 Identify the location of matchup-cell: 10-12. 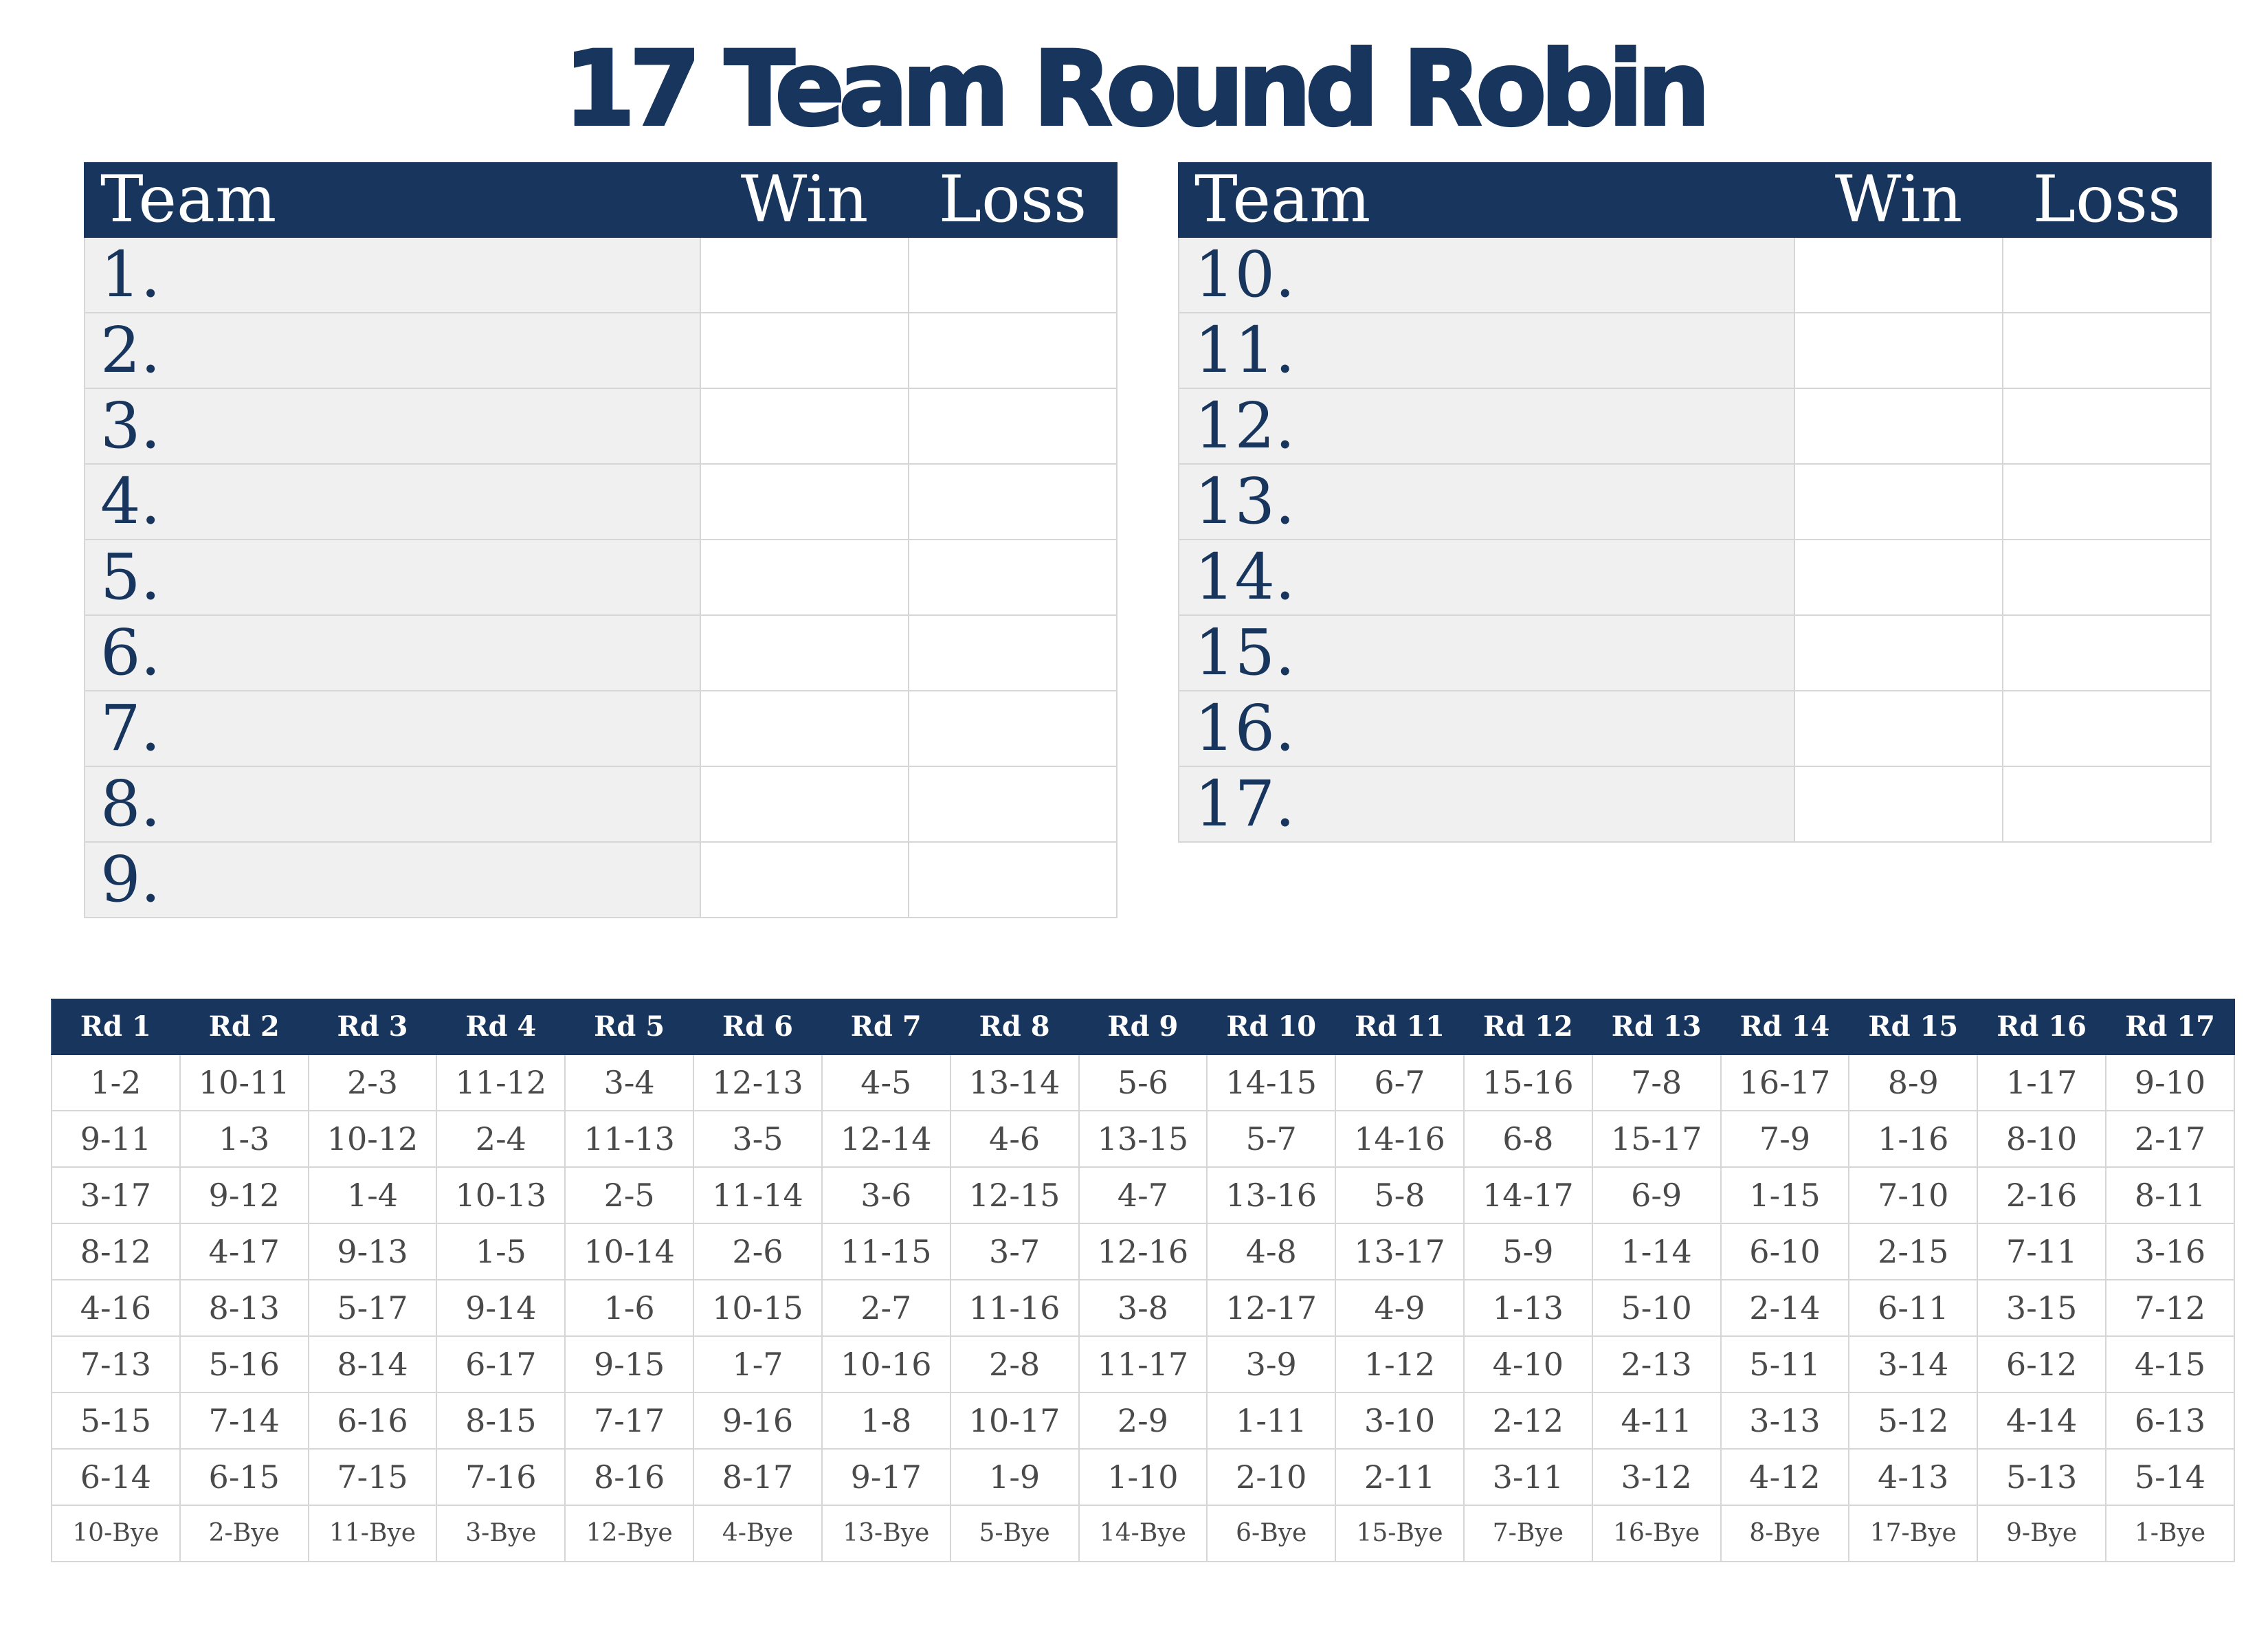
(372, 1139).